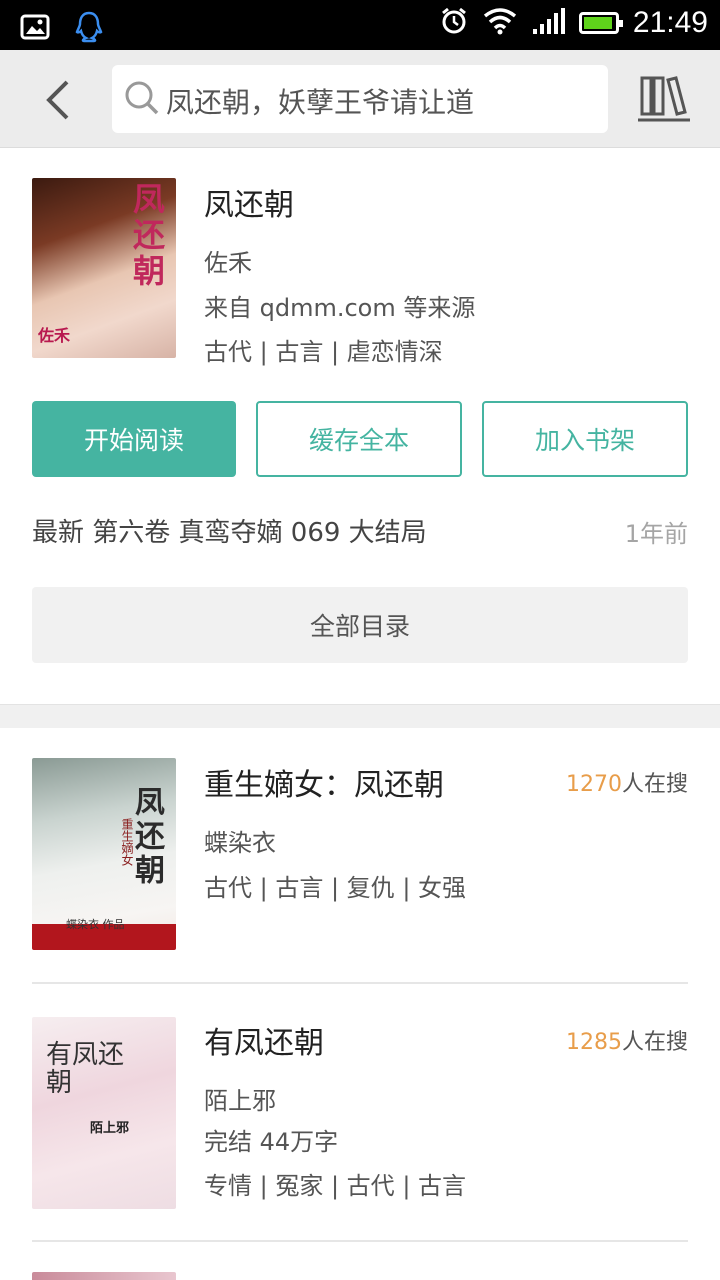 This screenshot has width=720, height=1280. What do you see at coordinates (85, 1069) in the screenshot?
I see `cover-title: 有凤还朝` at bounding box center [85, 1069].